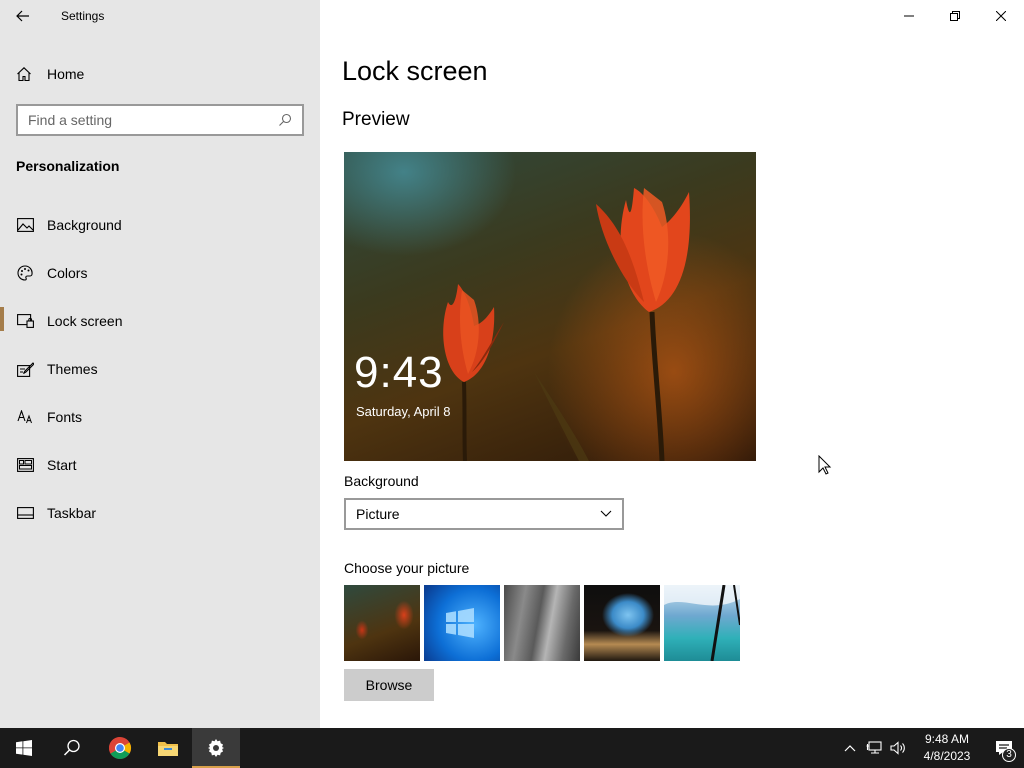 The image size is (1024, 768). I want to click on clock-time: 9:48 AM, so click(947, 739).